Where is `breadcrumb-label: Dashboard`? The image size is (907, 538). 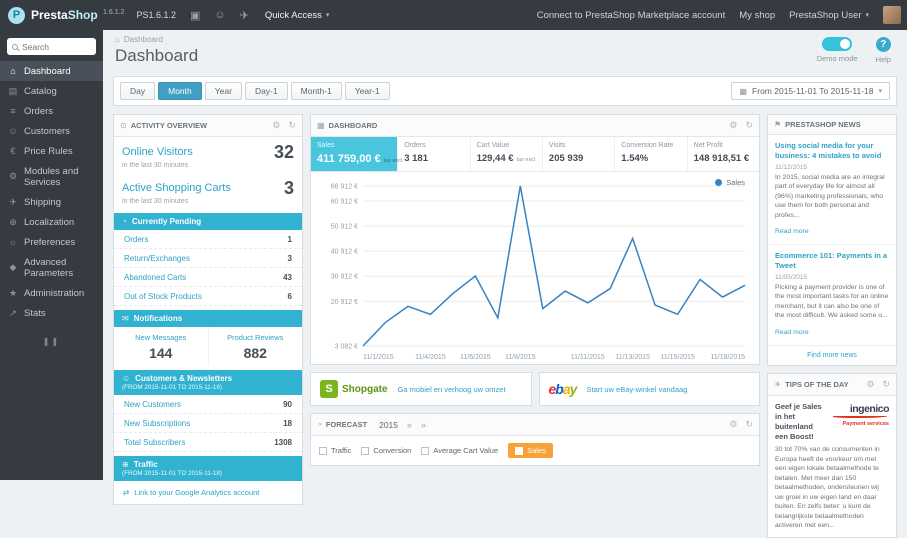 breadcrumb-label: Dashboard is located at coordinates (143, 39).